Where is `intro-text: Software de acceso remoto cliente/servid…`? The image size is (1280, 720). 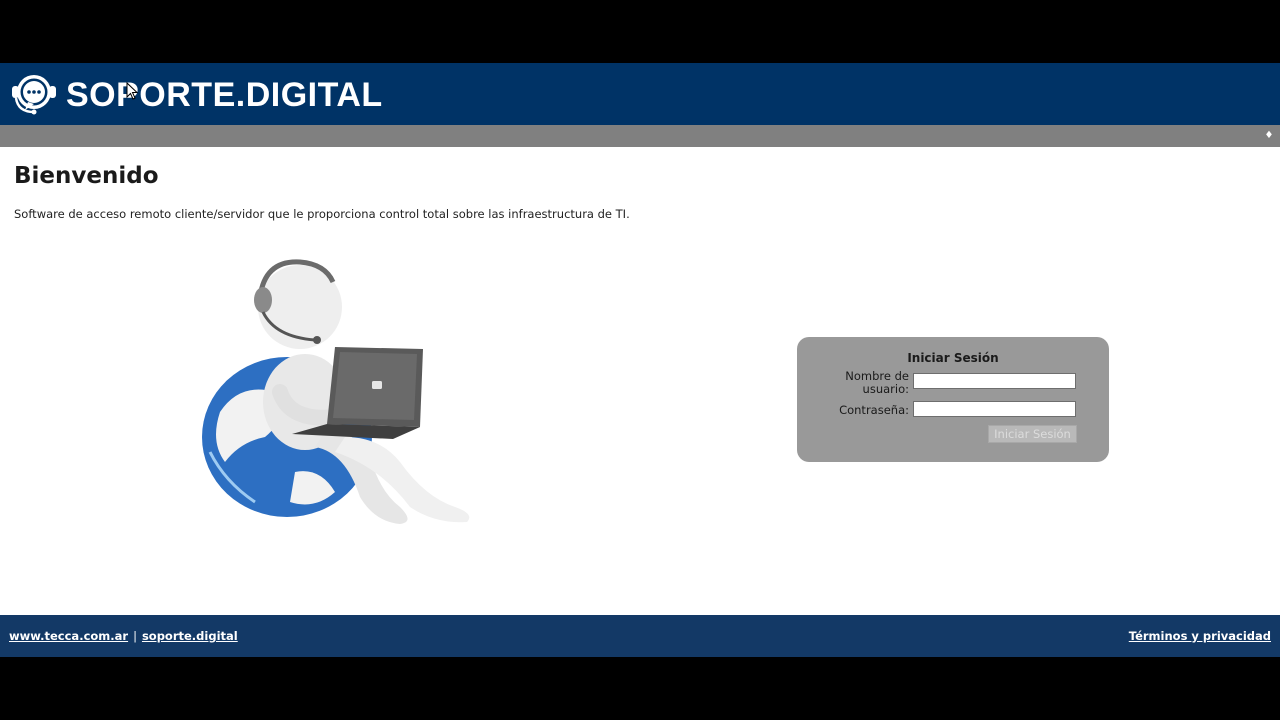 intro-text: Software de acceso remoto cliente/servid… is located at coordinates (322, 214).